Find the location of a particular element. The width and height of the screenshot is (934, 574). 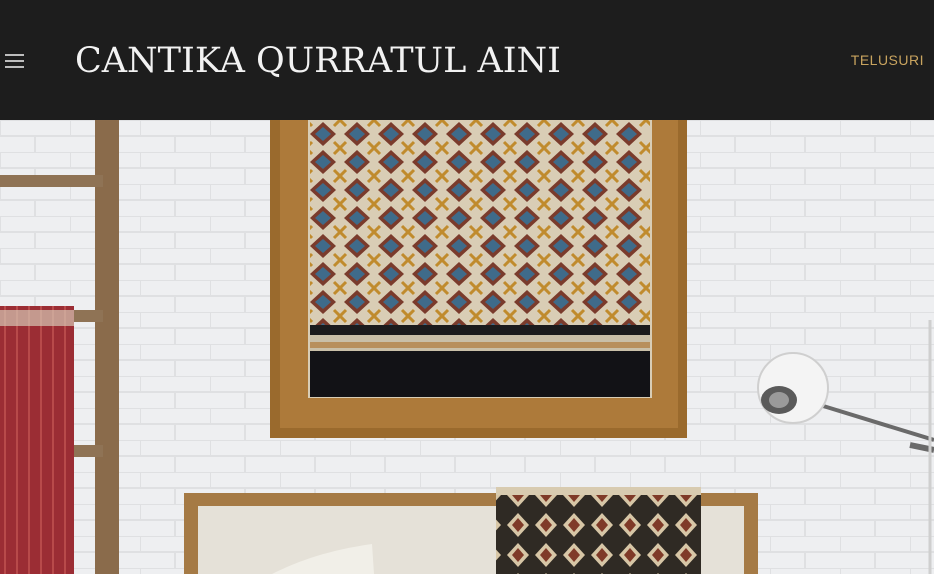

explore-link: TELUSURI is located at coordinates (887, 60).